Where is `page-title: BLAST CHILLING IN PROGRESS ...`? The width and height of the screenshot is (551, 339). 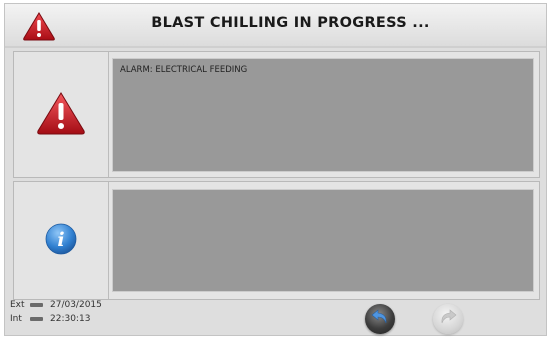
page-title: BLAST CHILLING IN PROGRESS ... is located at coordinates (290, 23).